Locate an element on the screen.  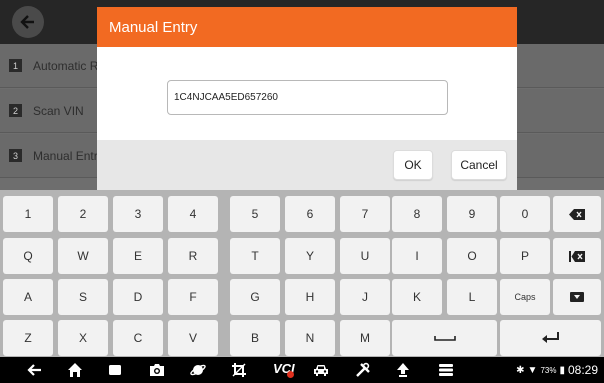
vci-status-dot is located at coordinates (290, 374).